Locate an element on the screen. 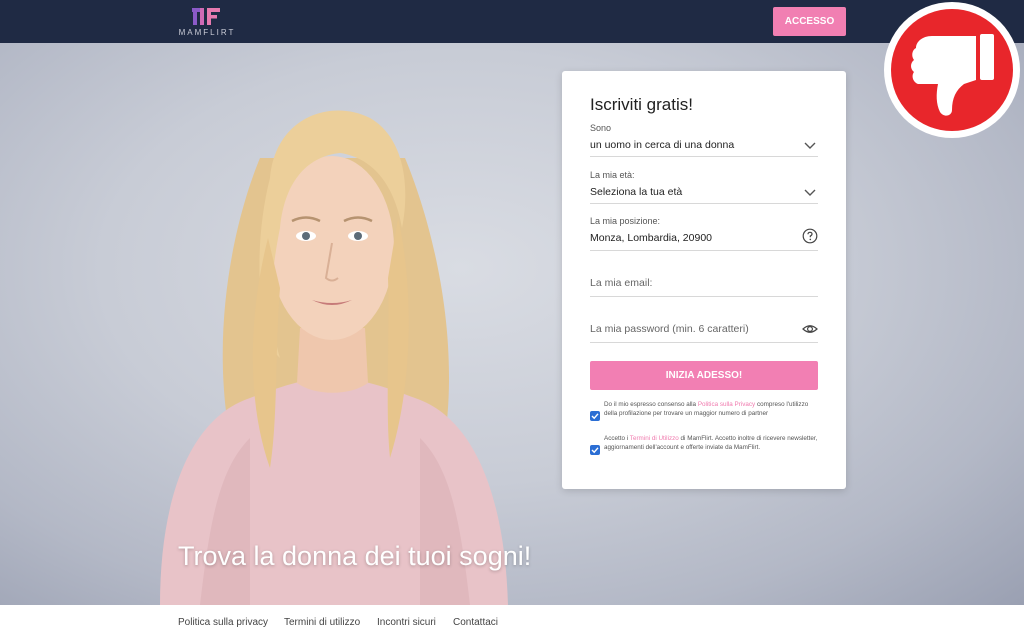 This screenshot has width=1024, height=640. footer-terms-link: Termini di utilizzo is located at coordinates (322, 622).